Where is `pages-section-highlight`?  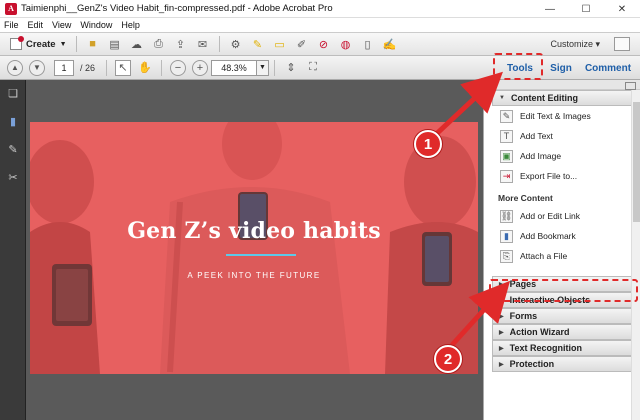
pages-section-highlight is located at coordinates (563, 290).